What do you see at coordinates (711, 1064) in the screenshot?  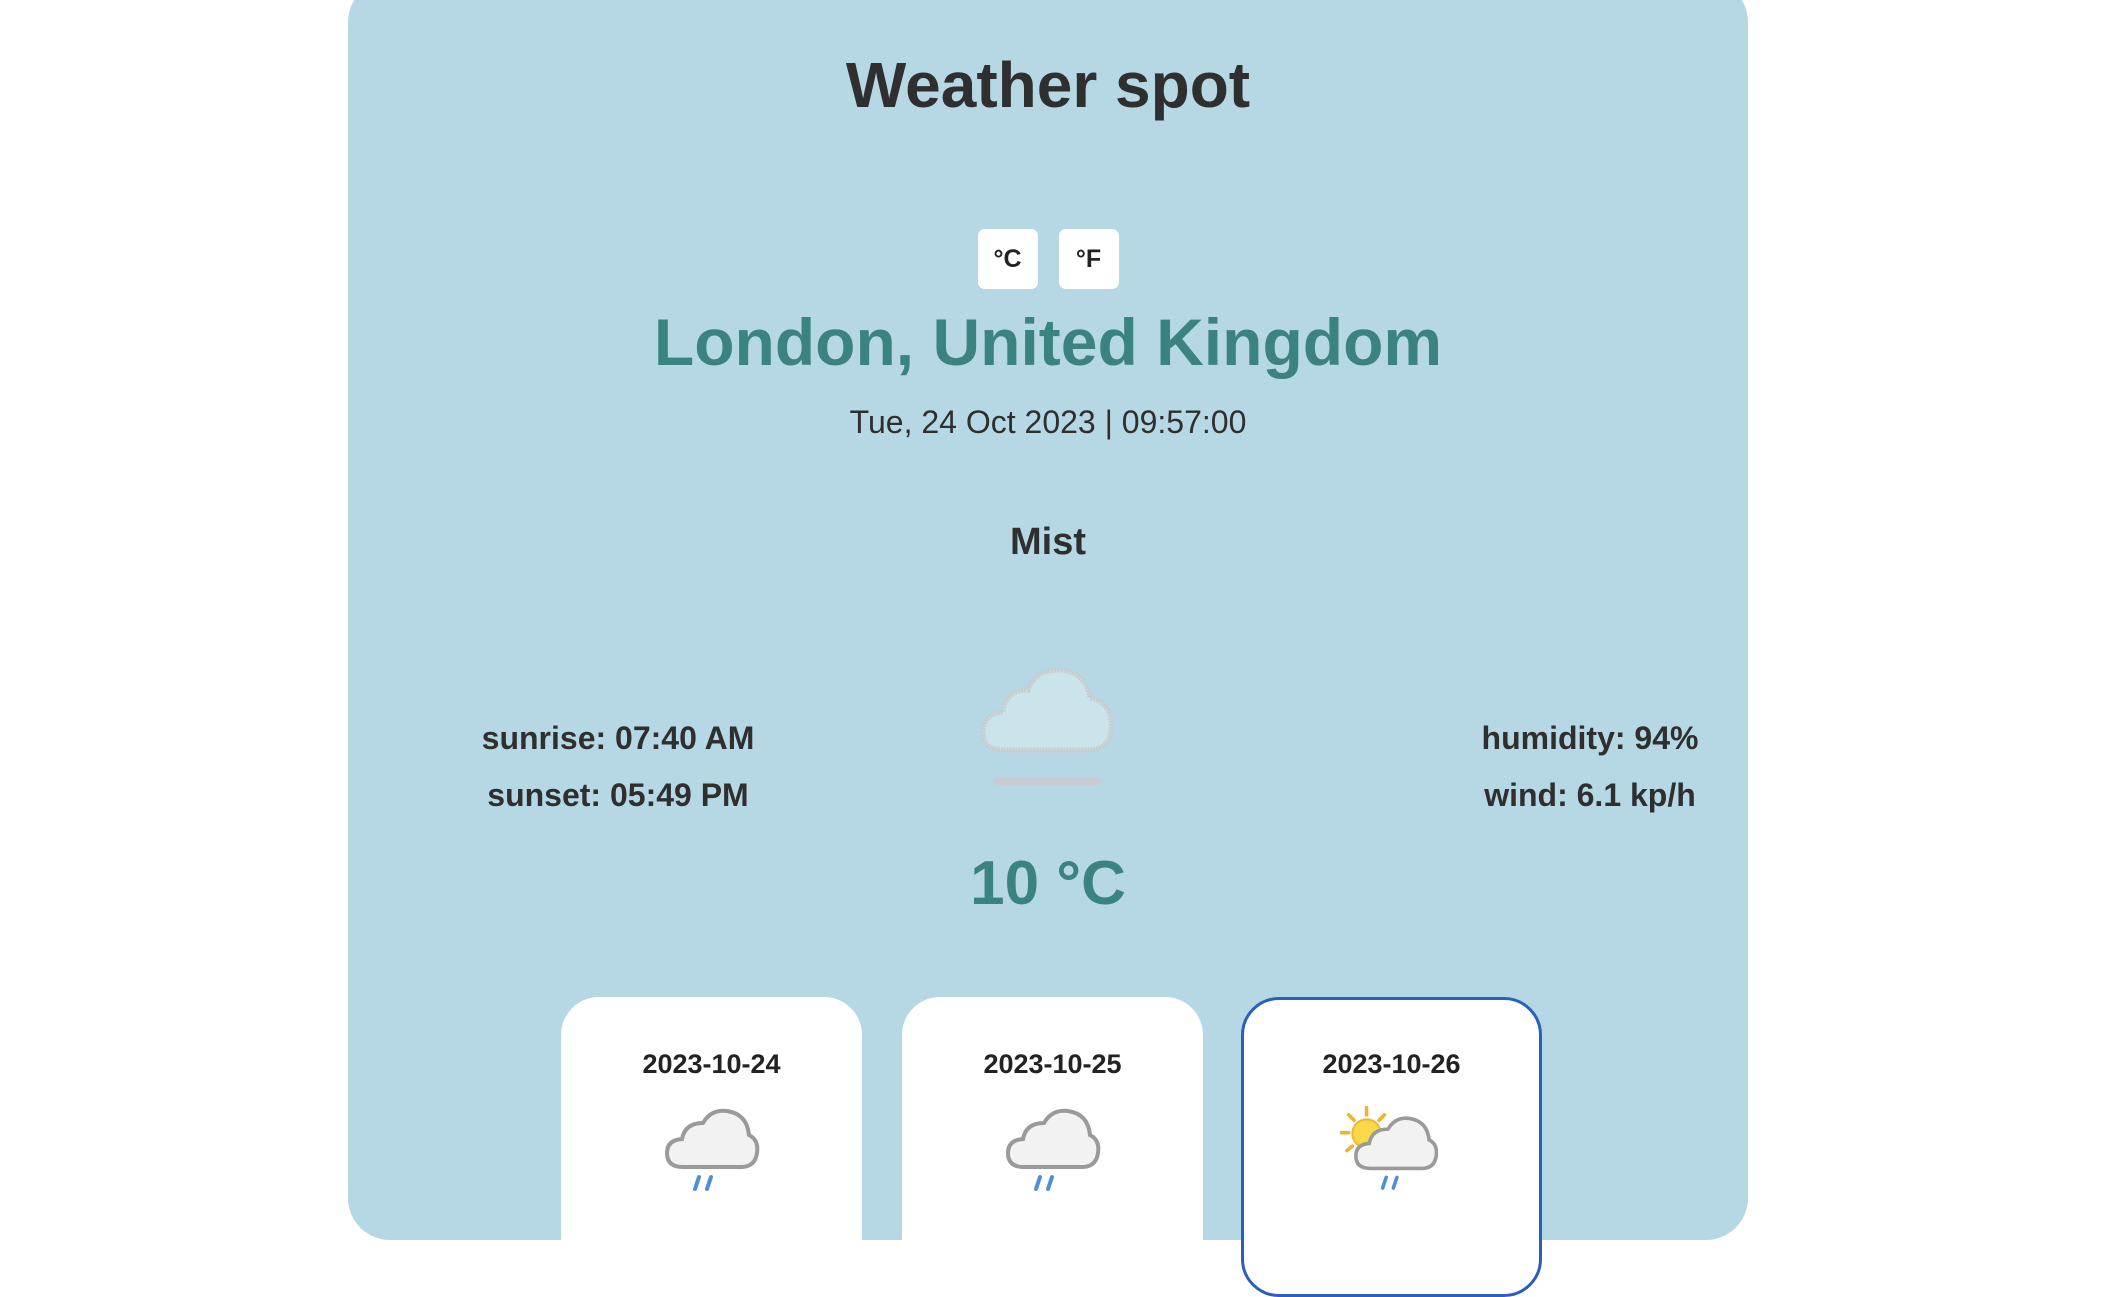 I see `forecast-date: 2023-10-24` at bounding box center [711, 1064].